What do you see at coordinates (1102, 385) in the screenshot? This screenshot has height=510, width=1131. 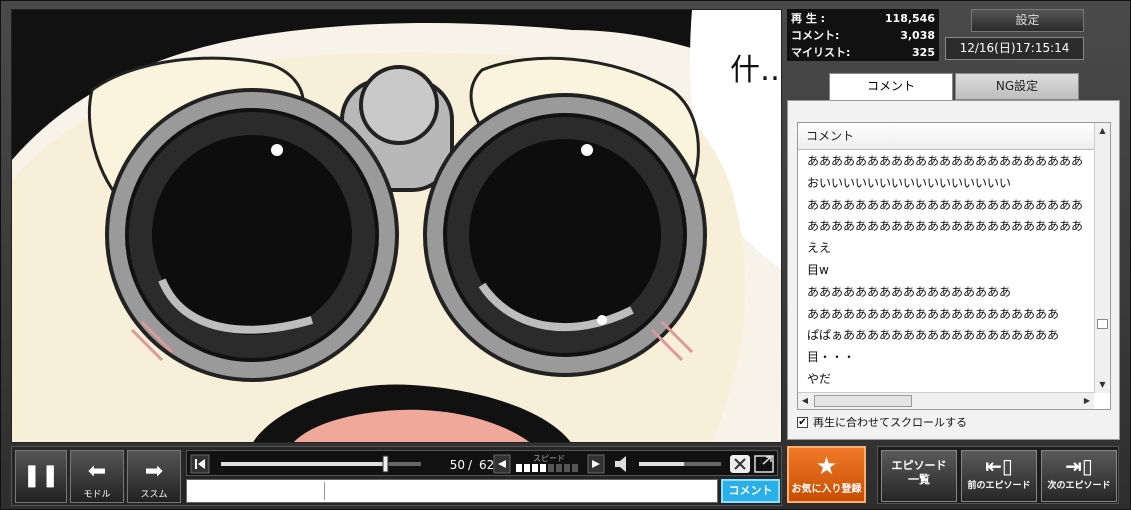 I see `scroll-down-icon: ▼` at bounding box center [1102, 385].